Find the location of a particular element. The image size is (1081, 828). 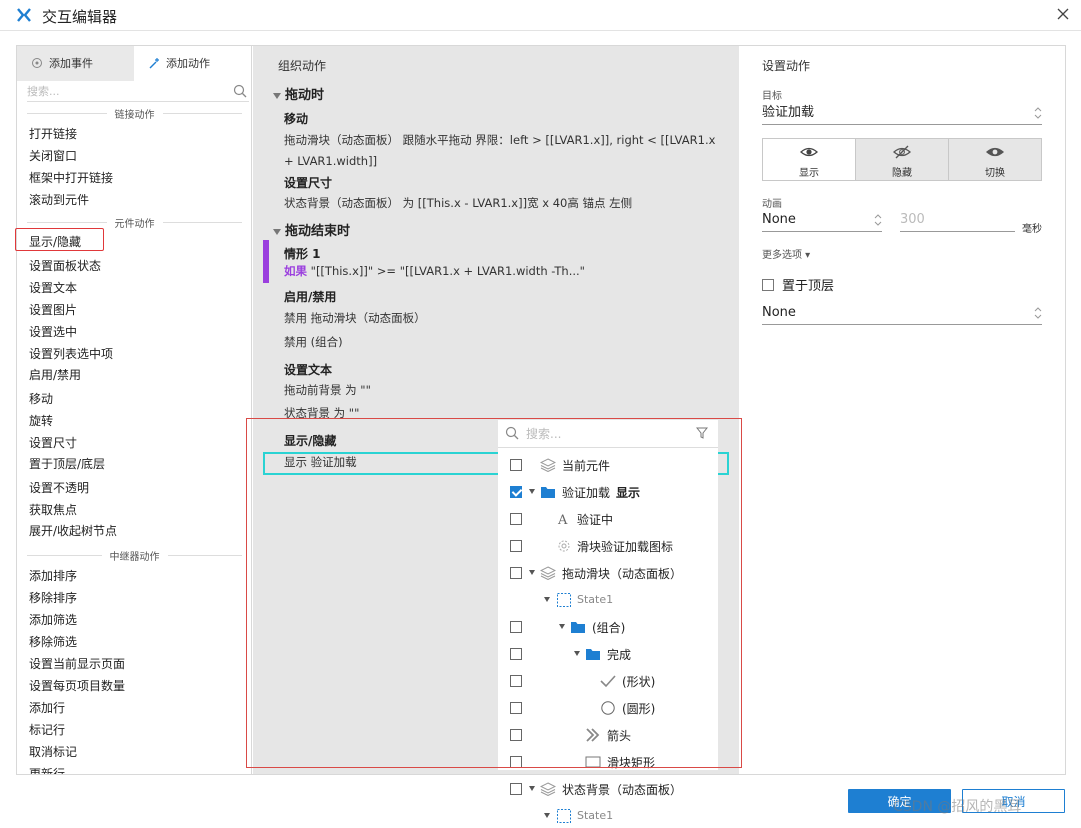

popup-search-input is located at coordinates (606, 434).